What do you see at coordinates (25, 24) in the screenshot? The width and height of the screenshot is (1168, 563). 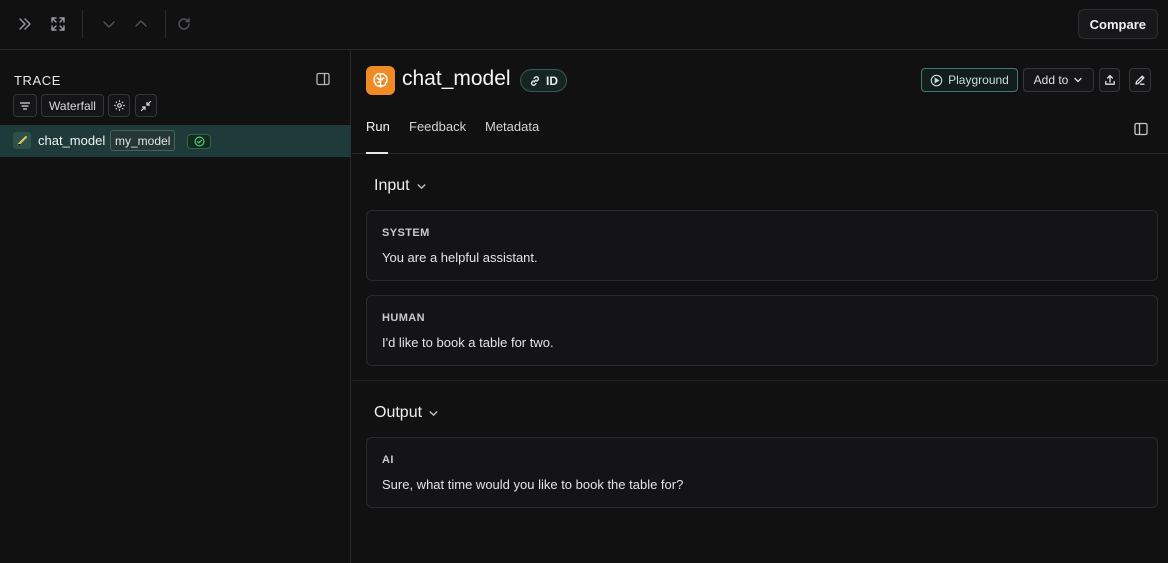 I see `chevrons-right-icon` at bounding box center [25, 24].